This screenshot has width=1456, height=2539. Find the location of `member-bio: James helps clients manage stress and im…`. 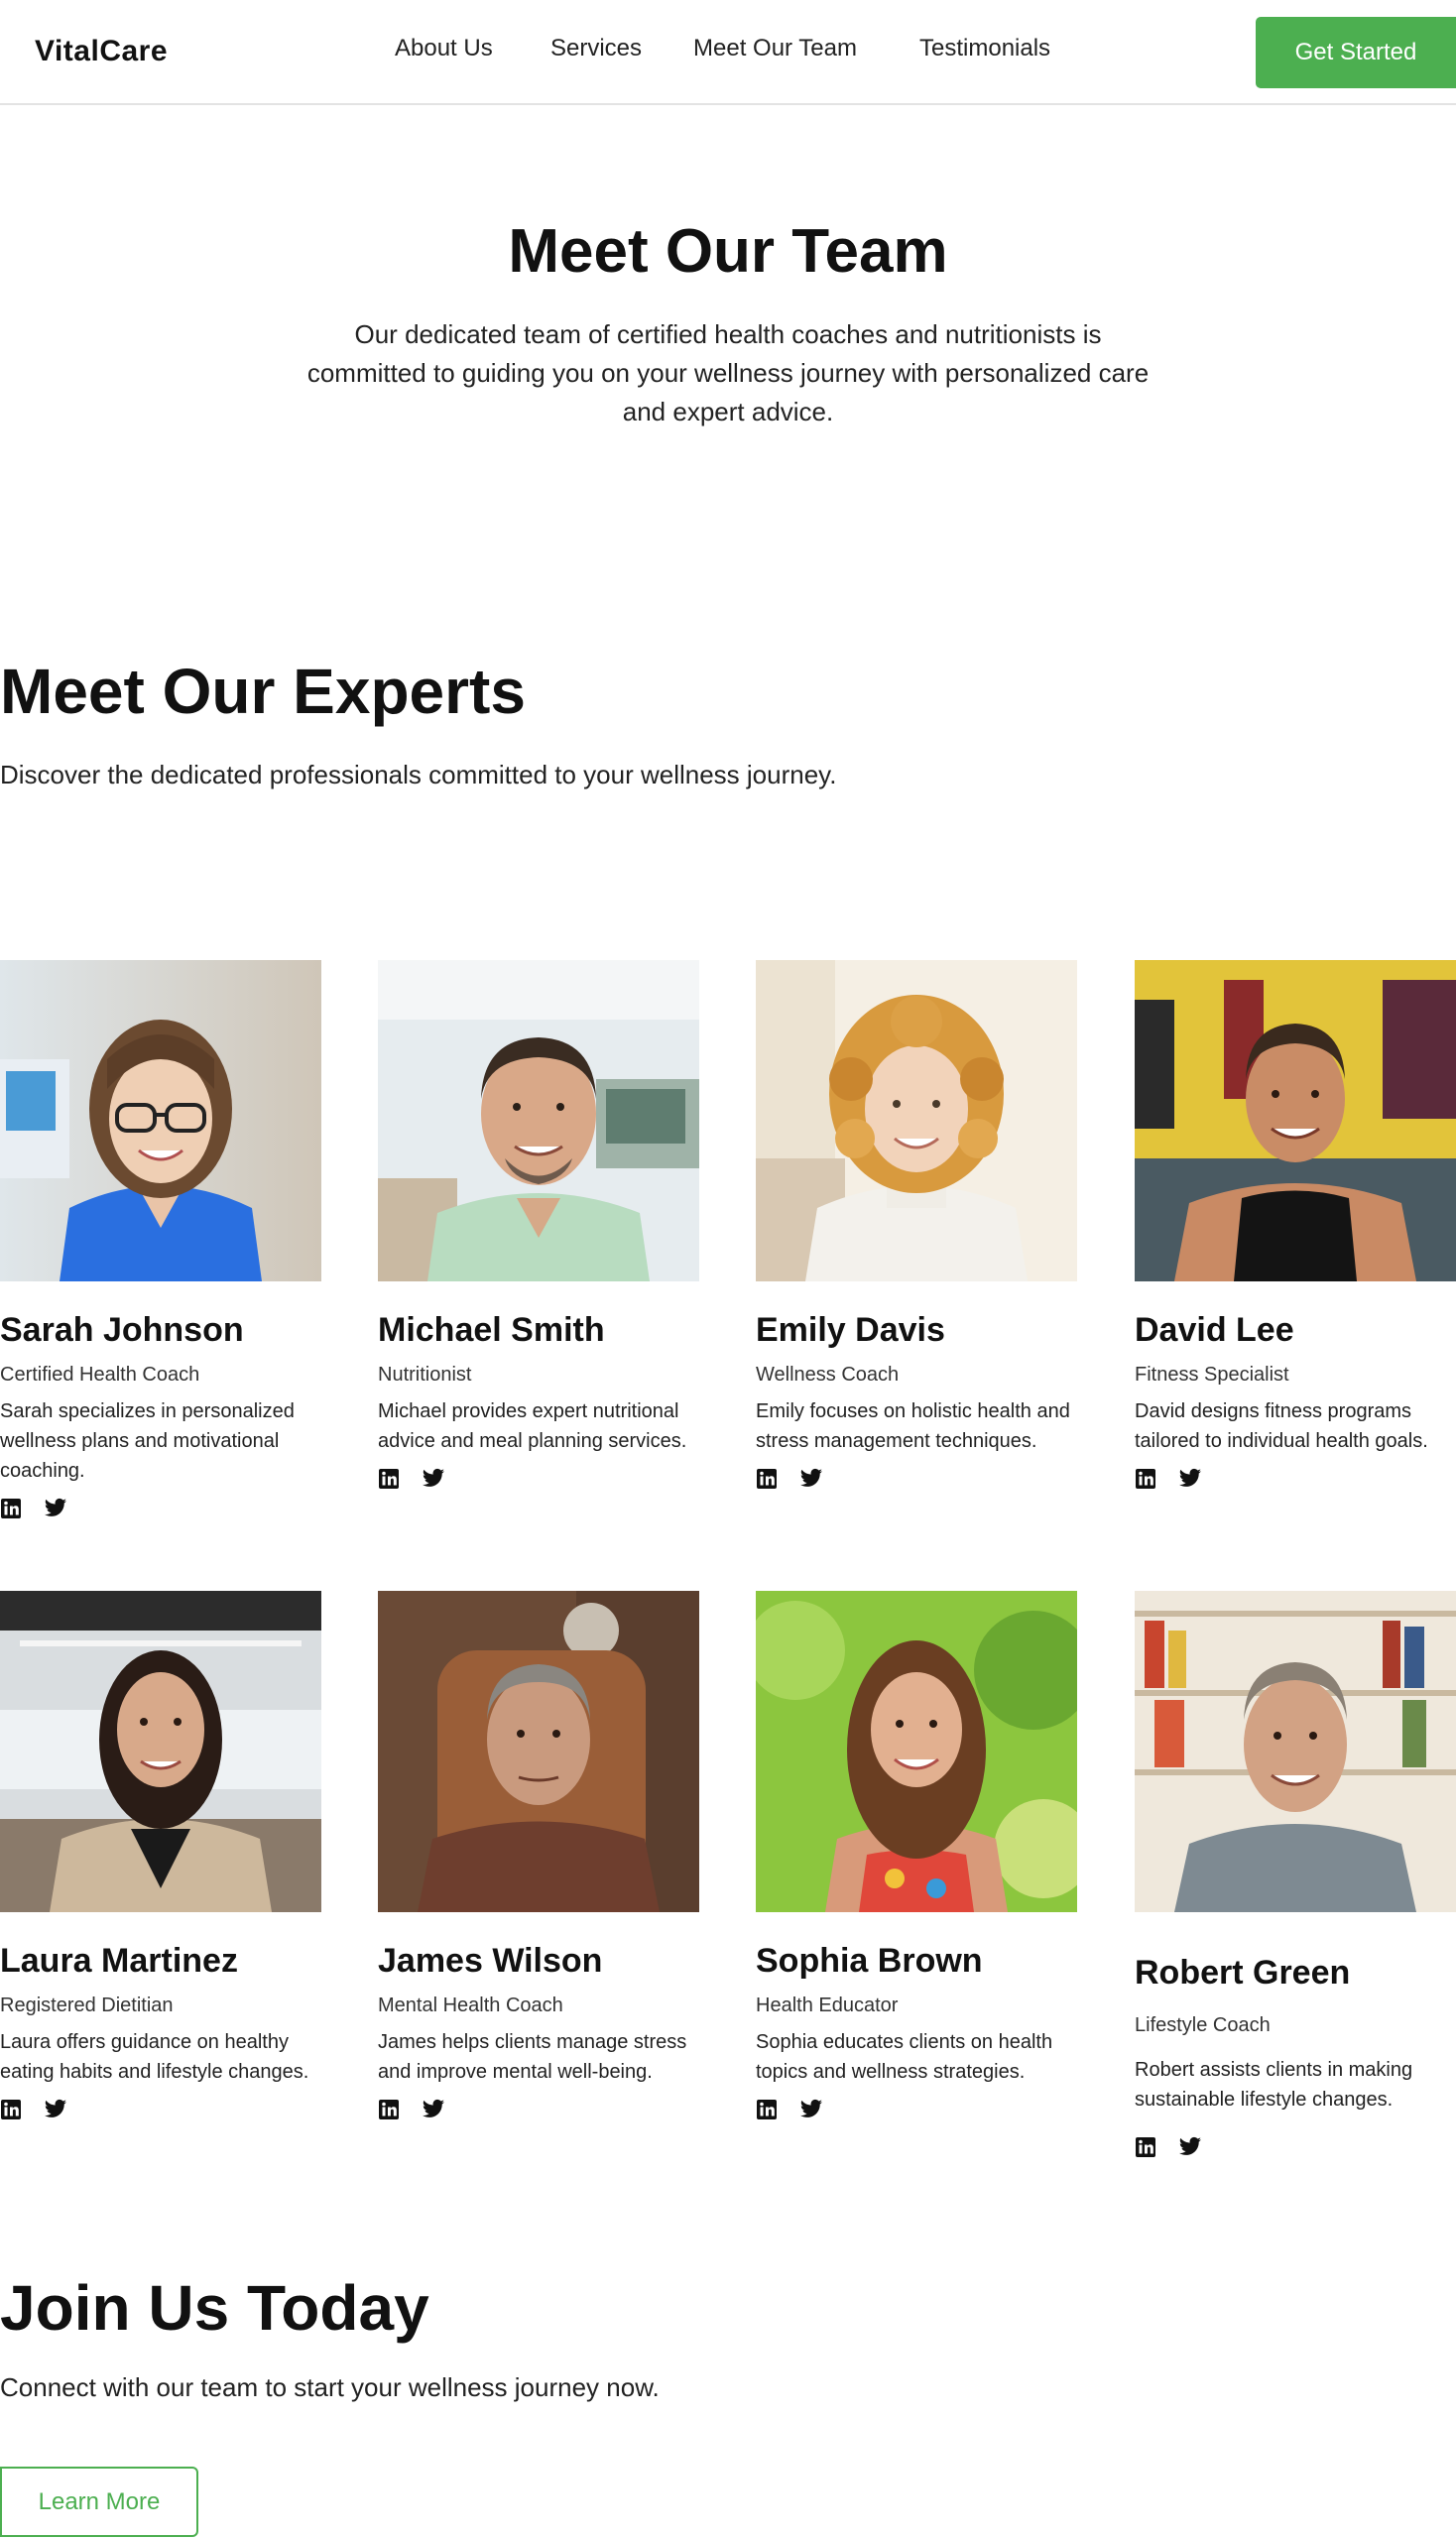

member-bio: James helps clients manage stress and im… is located at coordinates (532, 2057).